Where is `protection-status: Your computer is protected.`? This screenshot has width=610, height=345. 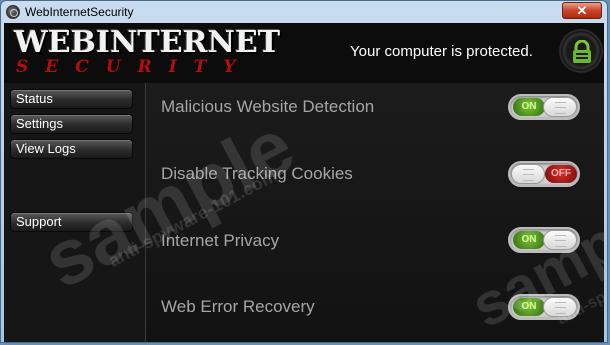 protection-status: Your computer is protected. is located at coordinates (441, 51).